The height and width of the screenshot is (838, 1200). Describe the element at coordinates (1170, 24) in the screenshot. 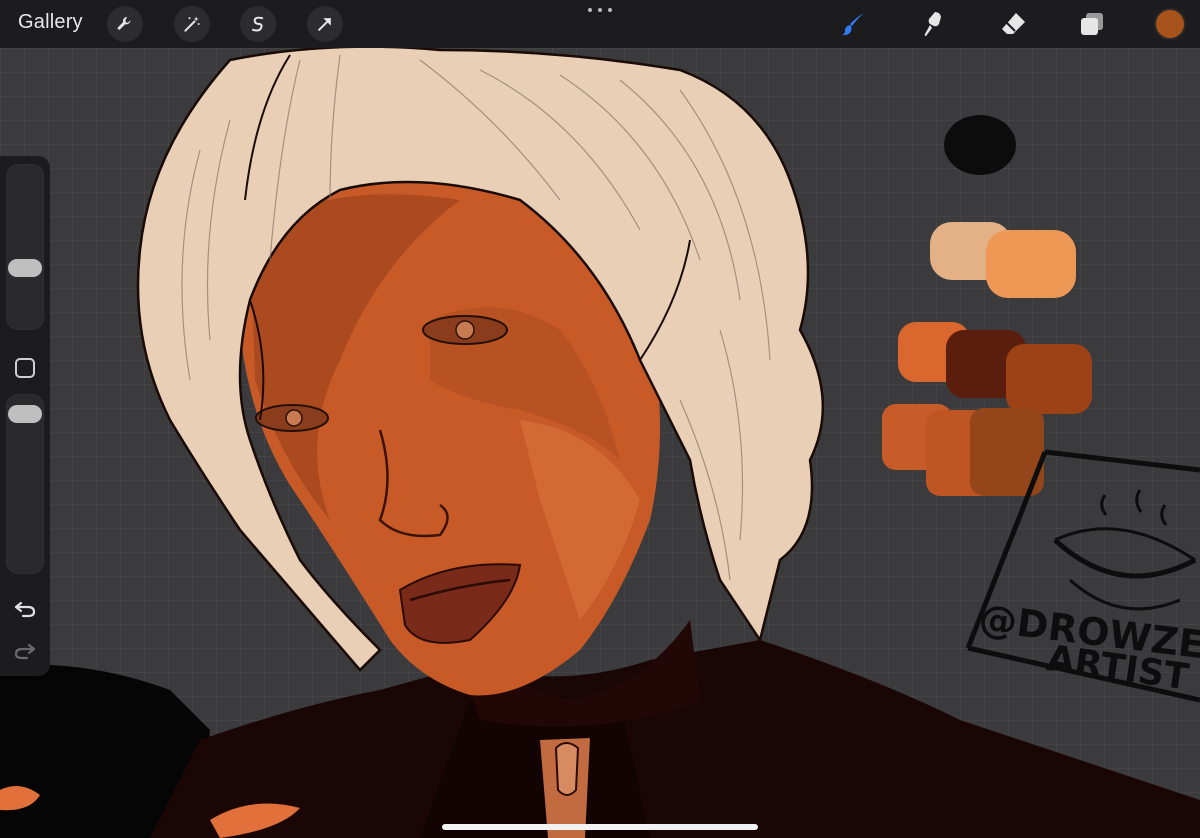

I see `color-picker-button` at that location.